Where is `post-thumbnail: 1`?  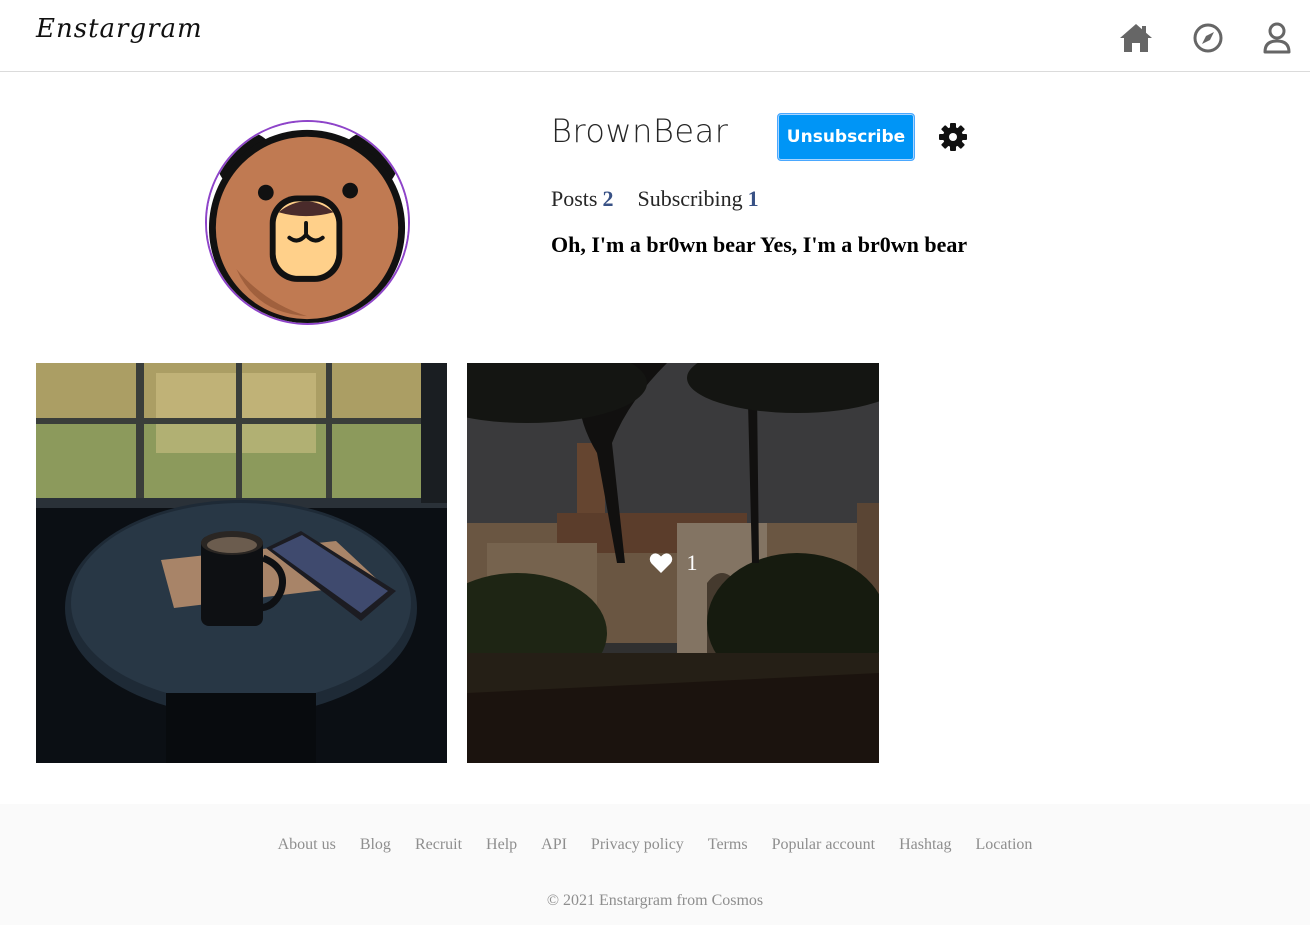
post-thumbnail: 1 is located at coordinates (673, 563).